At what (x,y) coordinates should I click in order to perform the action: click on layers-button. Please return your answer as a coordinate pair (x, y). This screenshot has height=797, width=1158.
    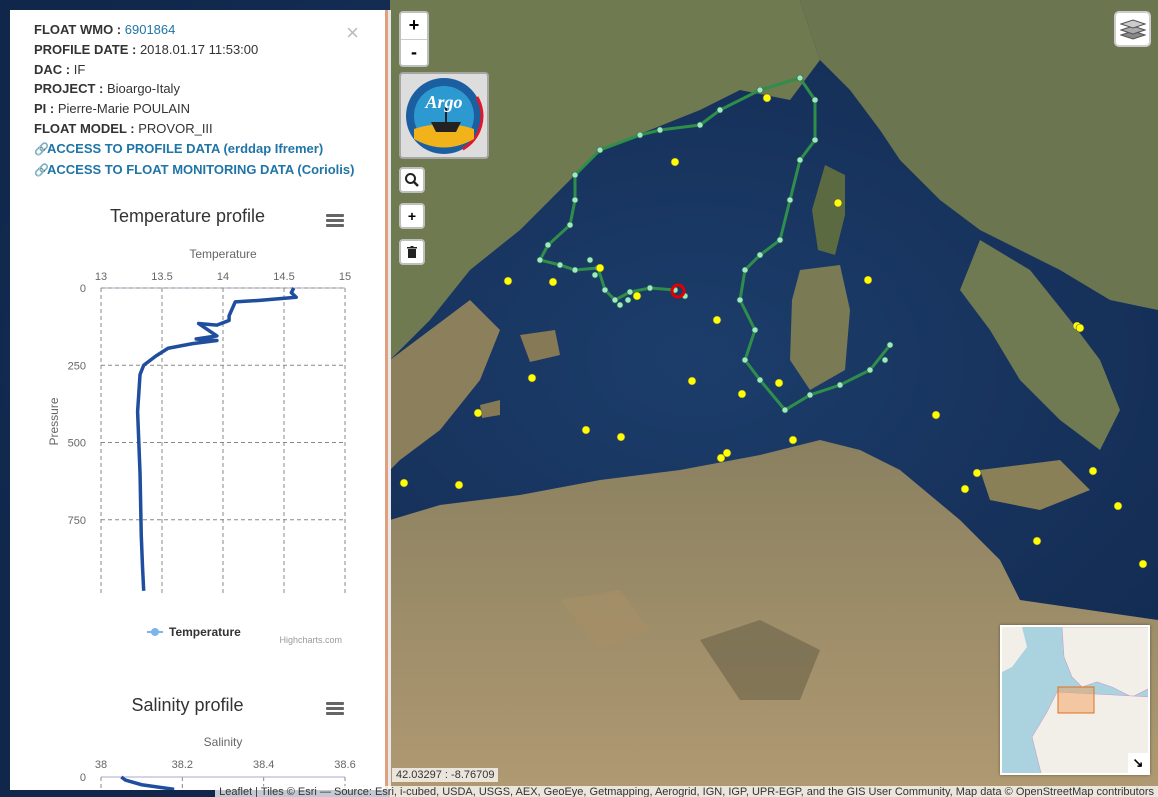
    Looking at the image, I should click on (1132, 29).